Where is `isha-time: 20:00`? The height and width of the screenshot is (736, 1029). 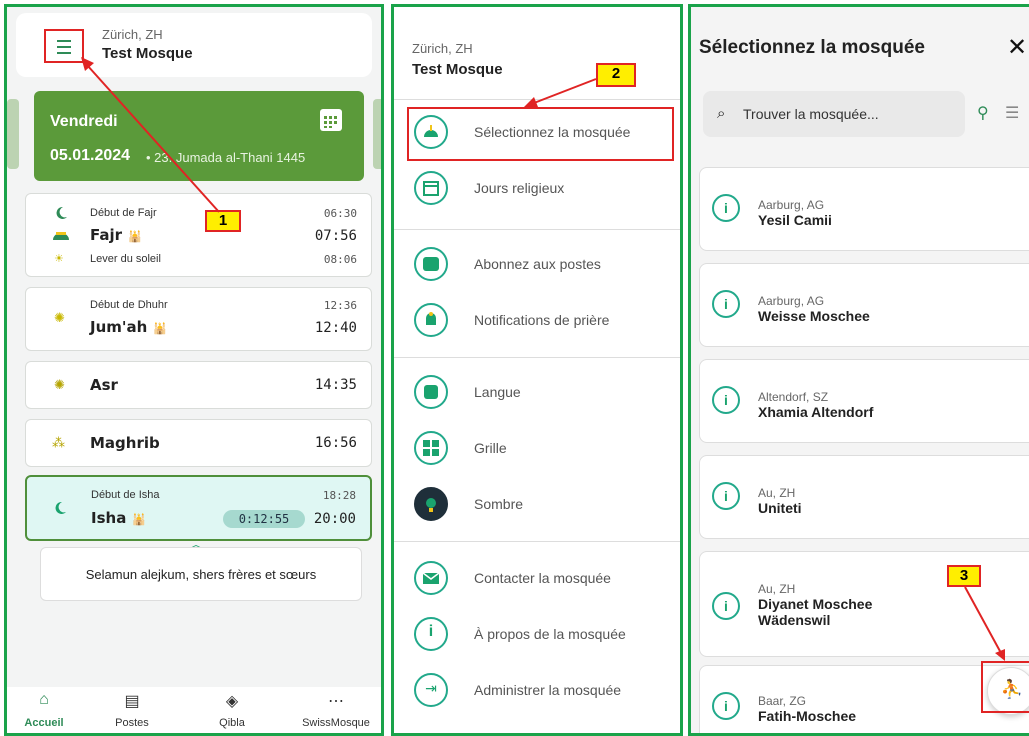
isha-time: 20:00 is located at coordinates (334, 519).